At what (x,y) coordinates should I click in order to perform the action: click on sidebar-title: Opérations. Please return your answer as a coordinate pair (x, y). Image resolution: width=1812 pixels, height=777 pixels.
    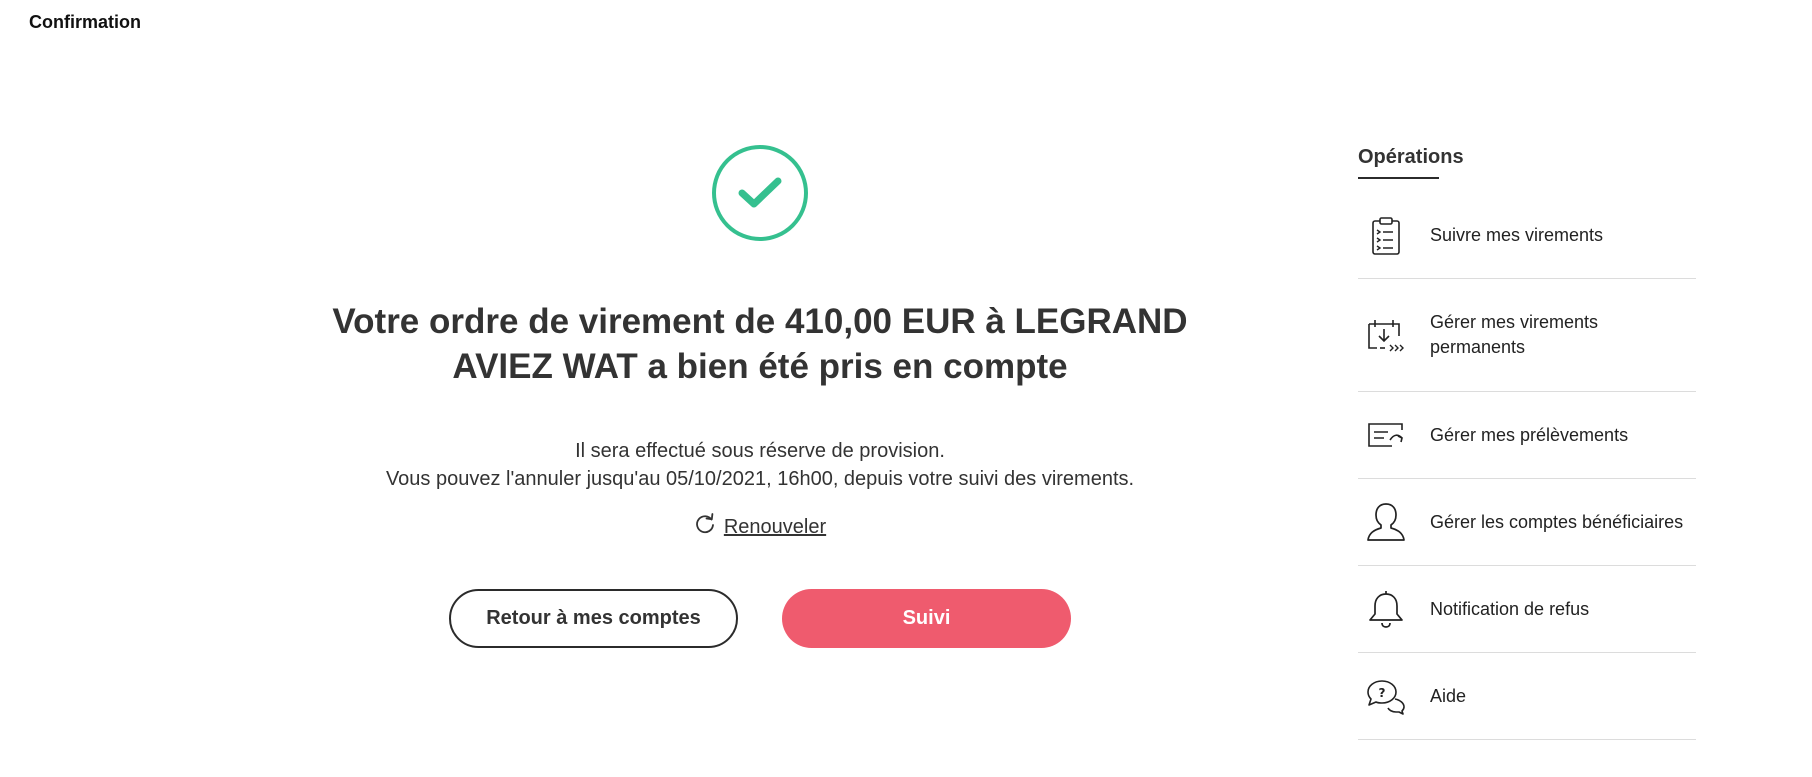
    Looking at the image, I should click on (1411, 162).